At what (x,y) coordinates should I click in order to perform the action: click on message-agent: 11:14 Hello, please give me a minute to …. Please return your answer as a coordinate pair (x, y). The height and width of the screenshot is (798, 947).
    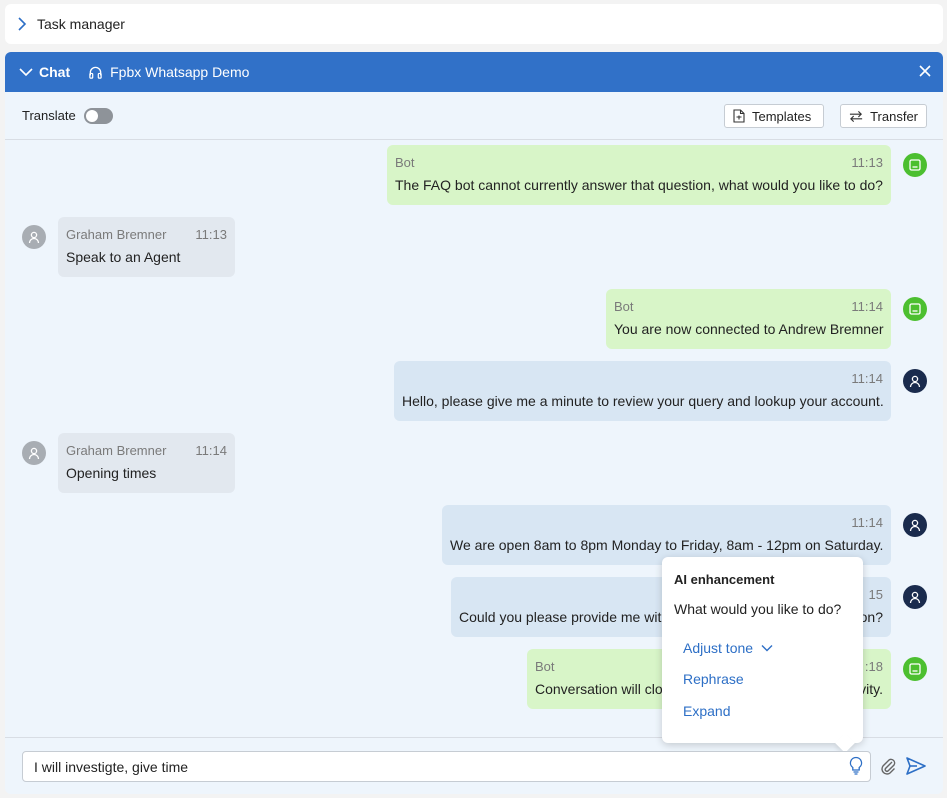
    Looking at the image, I should click on (642, 391).